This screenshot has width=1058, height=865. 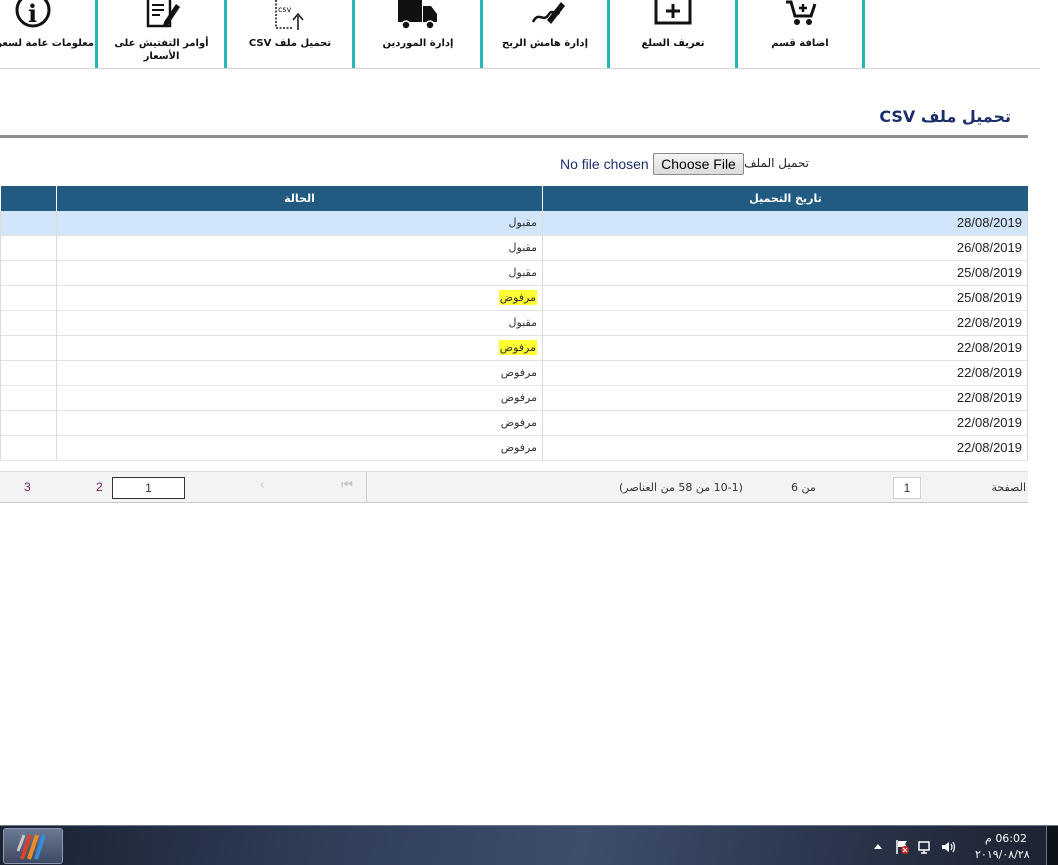 I want to click on page-label: الصفحة, so click(x=1008, y=487).